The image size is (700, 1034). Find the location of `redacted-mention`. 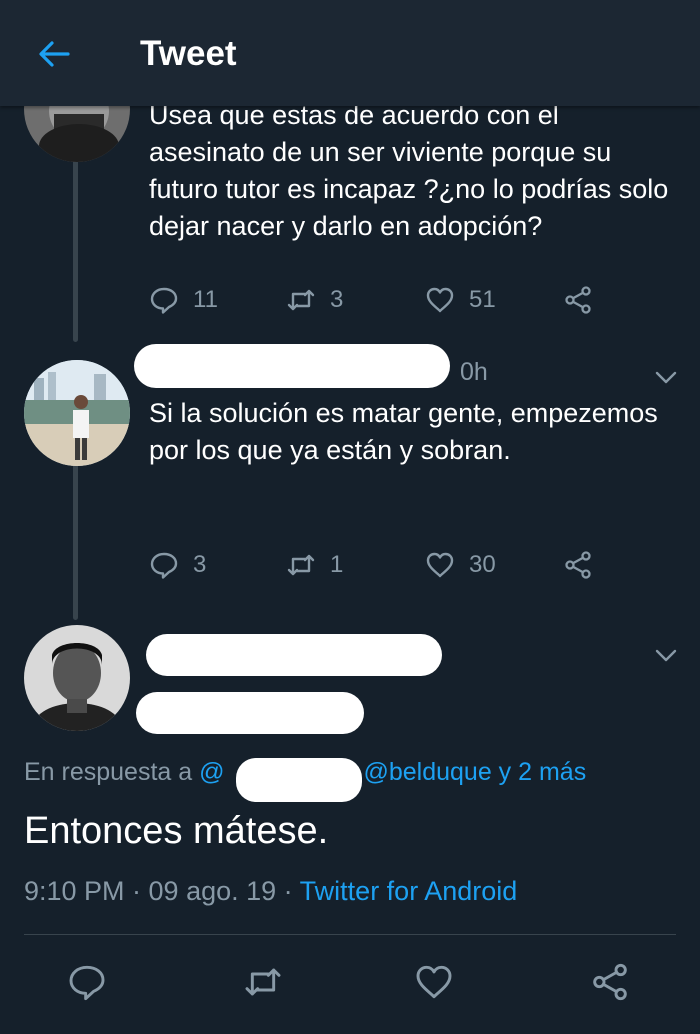

redacted-mention is located at coordinates (299, 780).